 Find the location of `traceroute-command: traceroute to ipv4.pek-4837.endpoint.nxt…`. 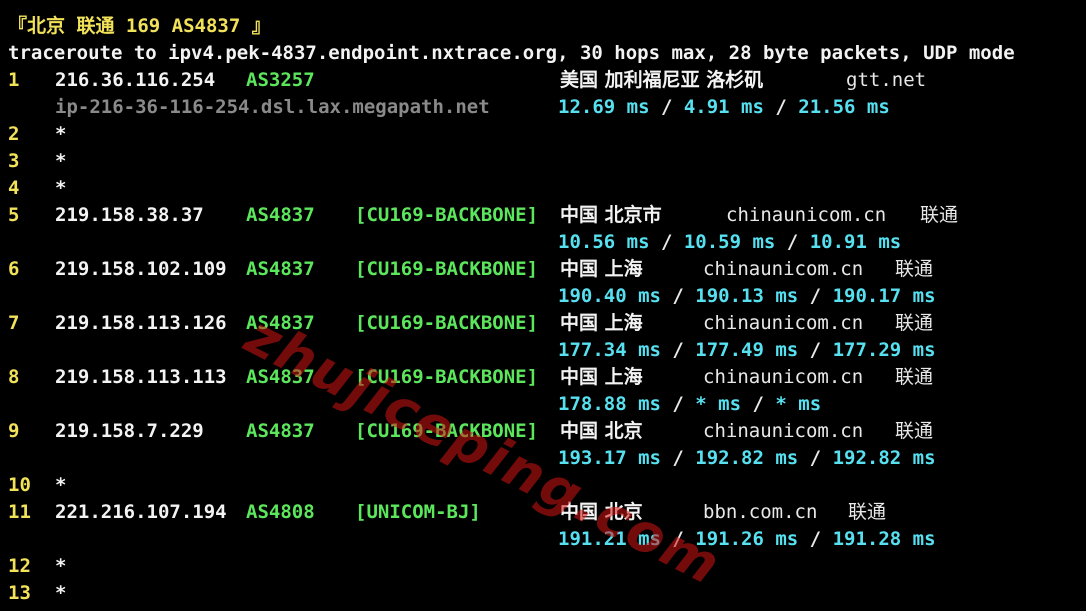

traceroute-command: traceroute to ipv4.pek-4837.endpoint.nxt… is located at coordinates (511, 53).